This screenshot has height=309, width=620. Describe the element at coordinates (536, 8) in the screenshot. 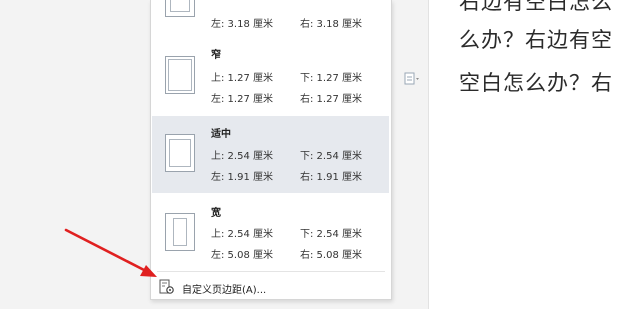

I see `document-text-line: 右边有空白怎么` at that location.